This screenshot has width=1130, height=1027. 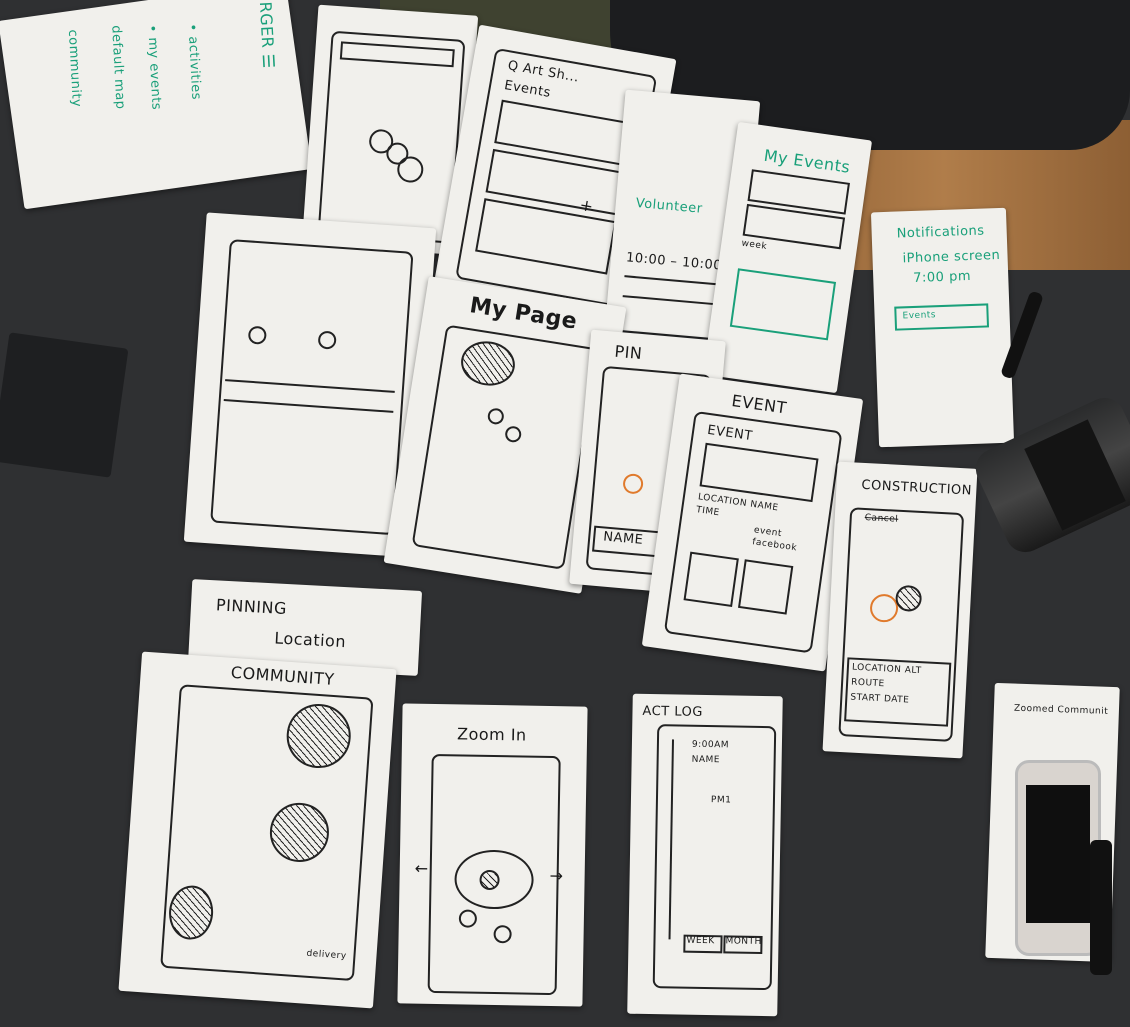 What do you see at coordinates (74, 68) in the screenshot?
I see `burger-line-4: community` at bounding box center [74, 68].